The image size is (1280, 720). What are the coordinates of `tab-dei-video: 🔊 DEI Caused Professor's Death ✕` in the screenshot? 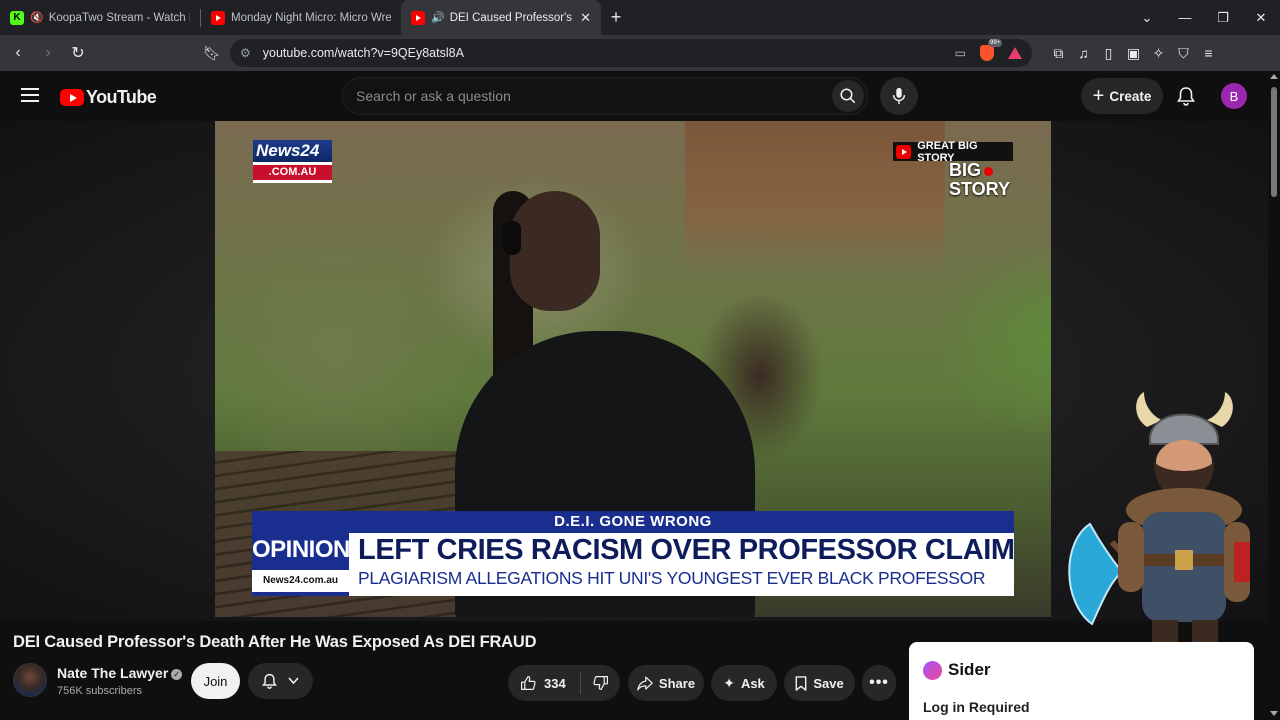 It's located at (501, 17).